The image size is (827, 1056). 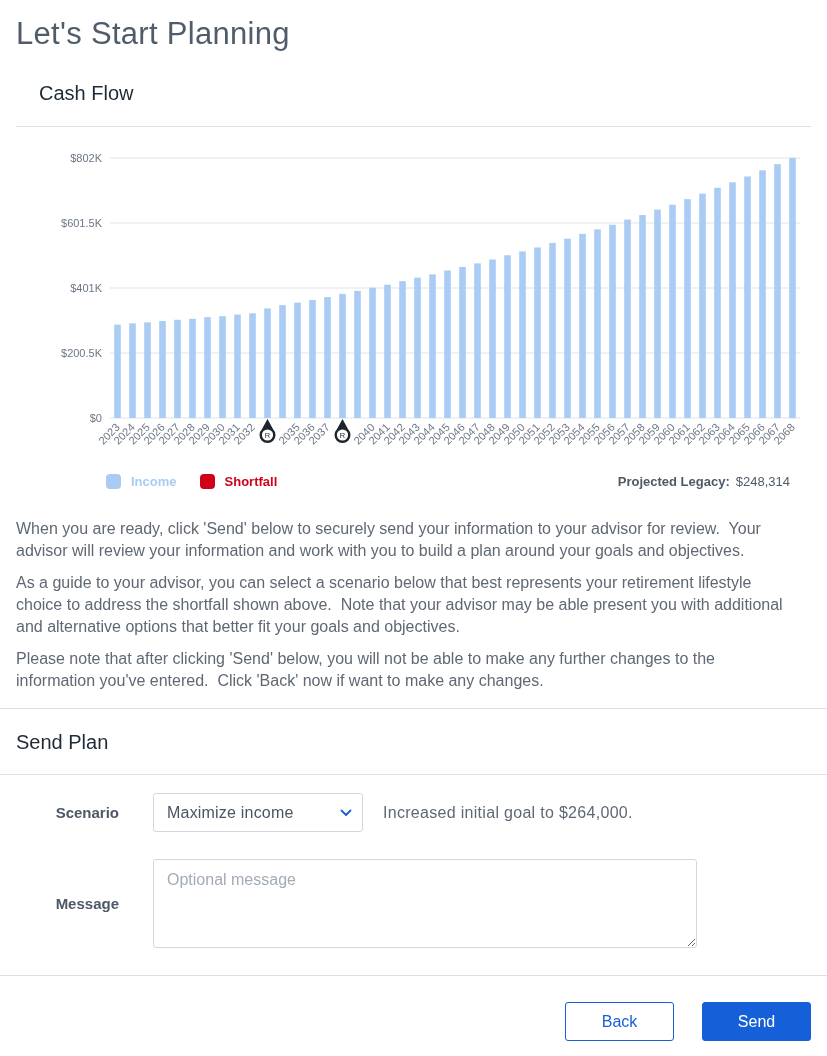 What do you see at coordinates (81, 353) in the screenshot?
I see `y-axis-label: $200.5K` at bounding box center [81, 353].